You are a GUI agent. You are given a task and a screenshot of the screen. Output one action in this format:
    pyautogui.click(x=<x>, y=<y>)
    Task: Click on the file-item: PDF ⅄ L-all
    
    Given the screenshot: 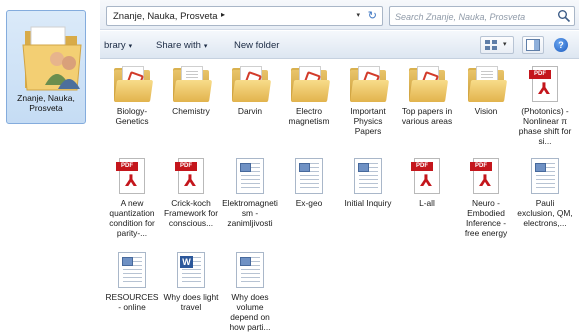 What is the action you would take?
    pyautogui.click(x=427, y=182)
    